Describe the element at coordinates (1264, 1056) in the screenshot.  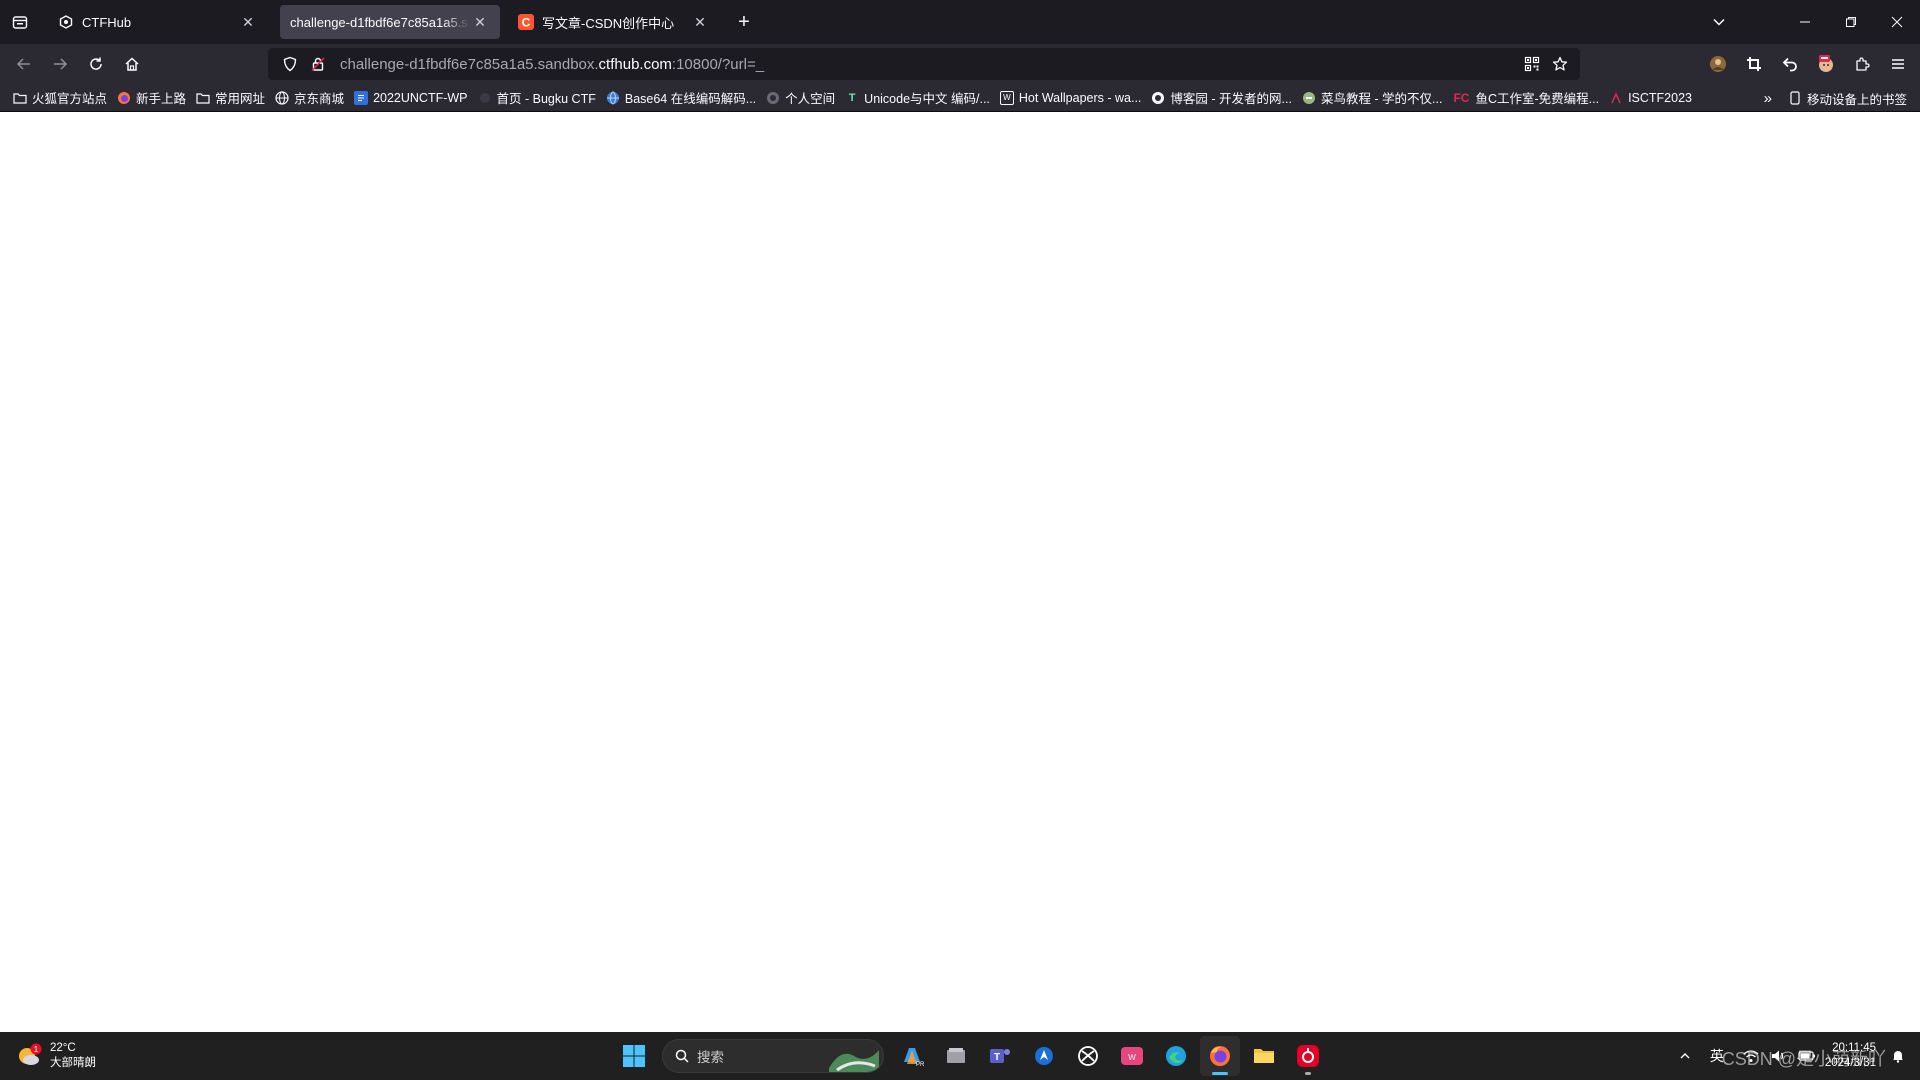
I see `taskbar-folder` at that location.